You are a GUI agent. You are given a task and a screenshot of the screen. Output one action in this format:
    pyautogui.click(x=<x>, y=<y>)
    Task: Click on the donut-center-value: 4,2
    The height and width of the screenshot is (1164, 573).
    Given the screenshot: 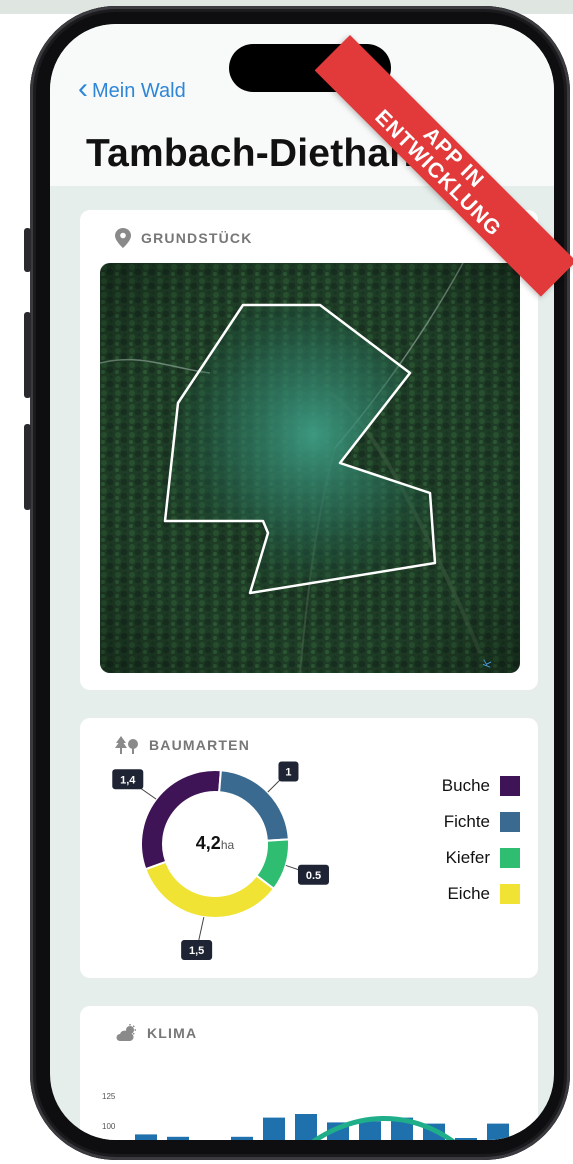 What is the action you would take?
    pyautogui.click(x=208, y=843)
    